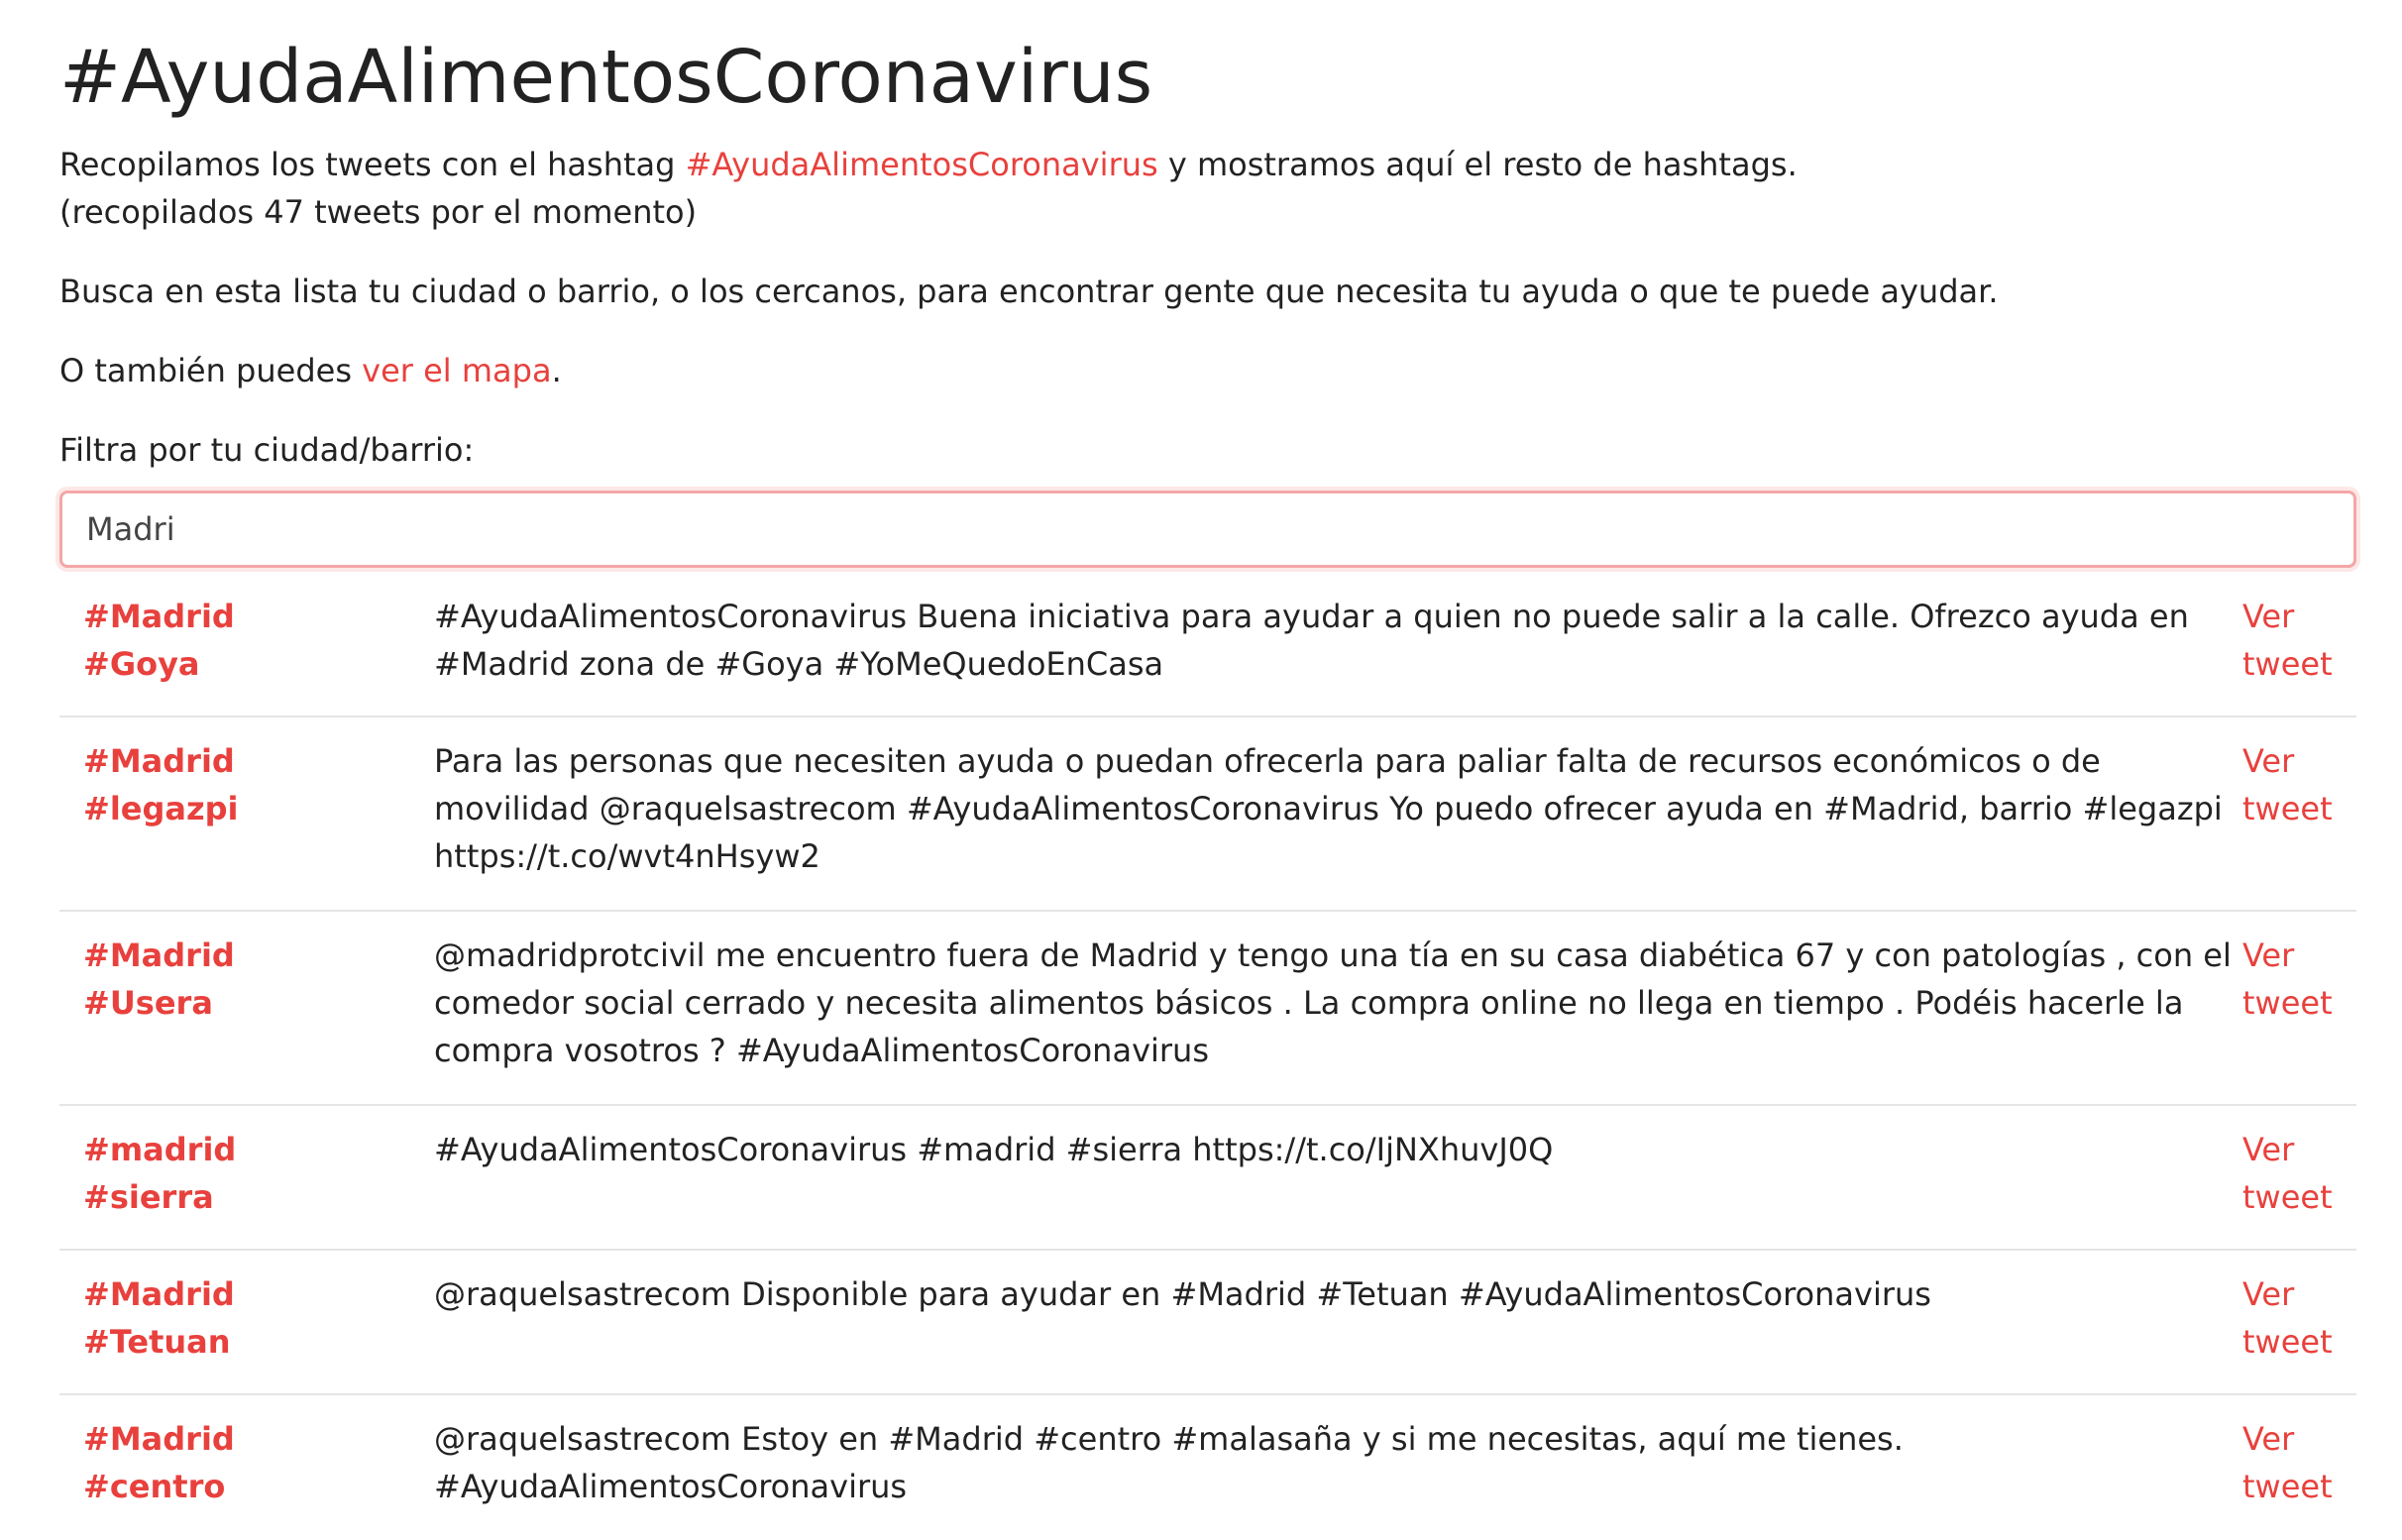  I want to click on page-title: #AyudaAlimentosCoronavirus, so click(606, 77).